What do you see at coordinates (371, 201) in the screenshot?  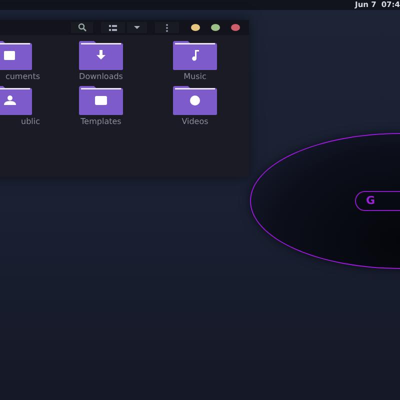 I see `logo-text: G` at bounding box center [371, 201].